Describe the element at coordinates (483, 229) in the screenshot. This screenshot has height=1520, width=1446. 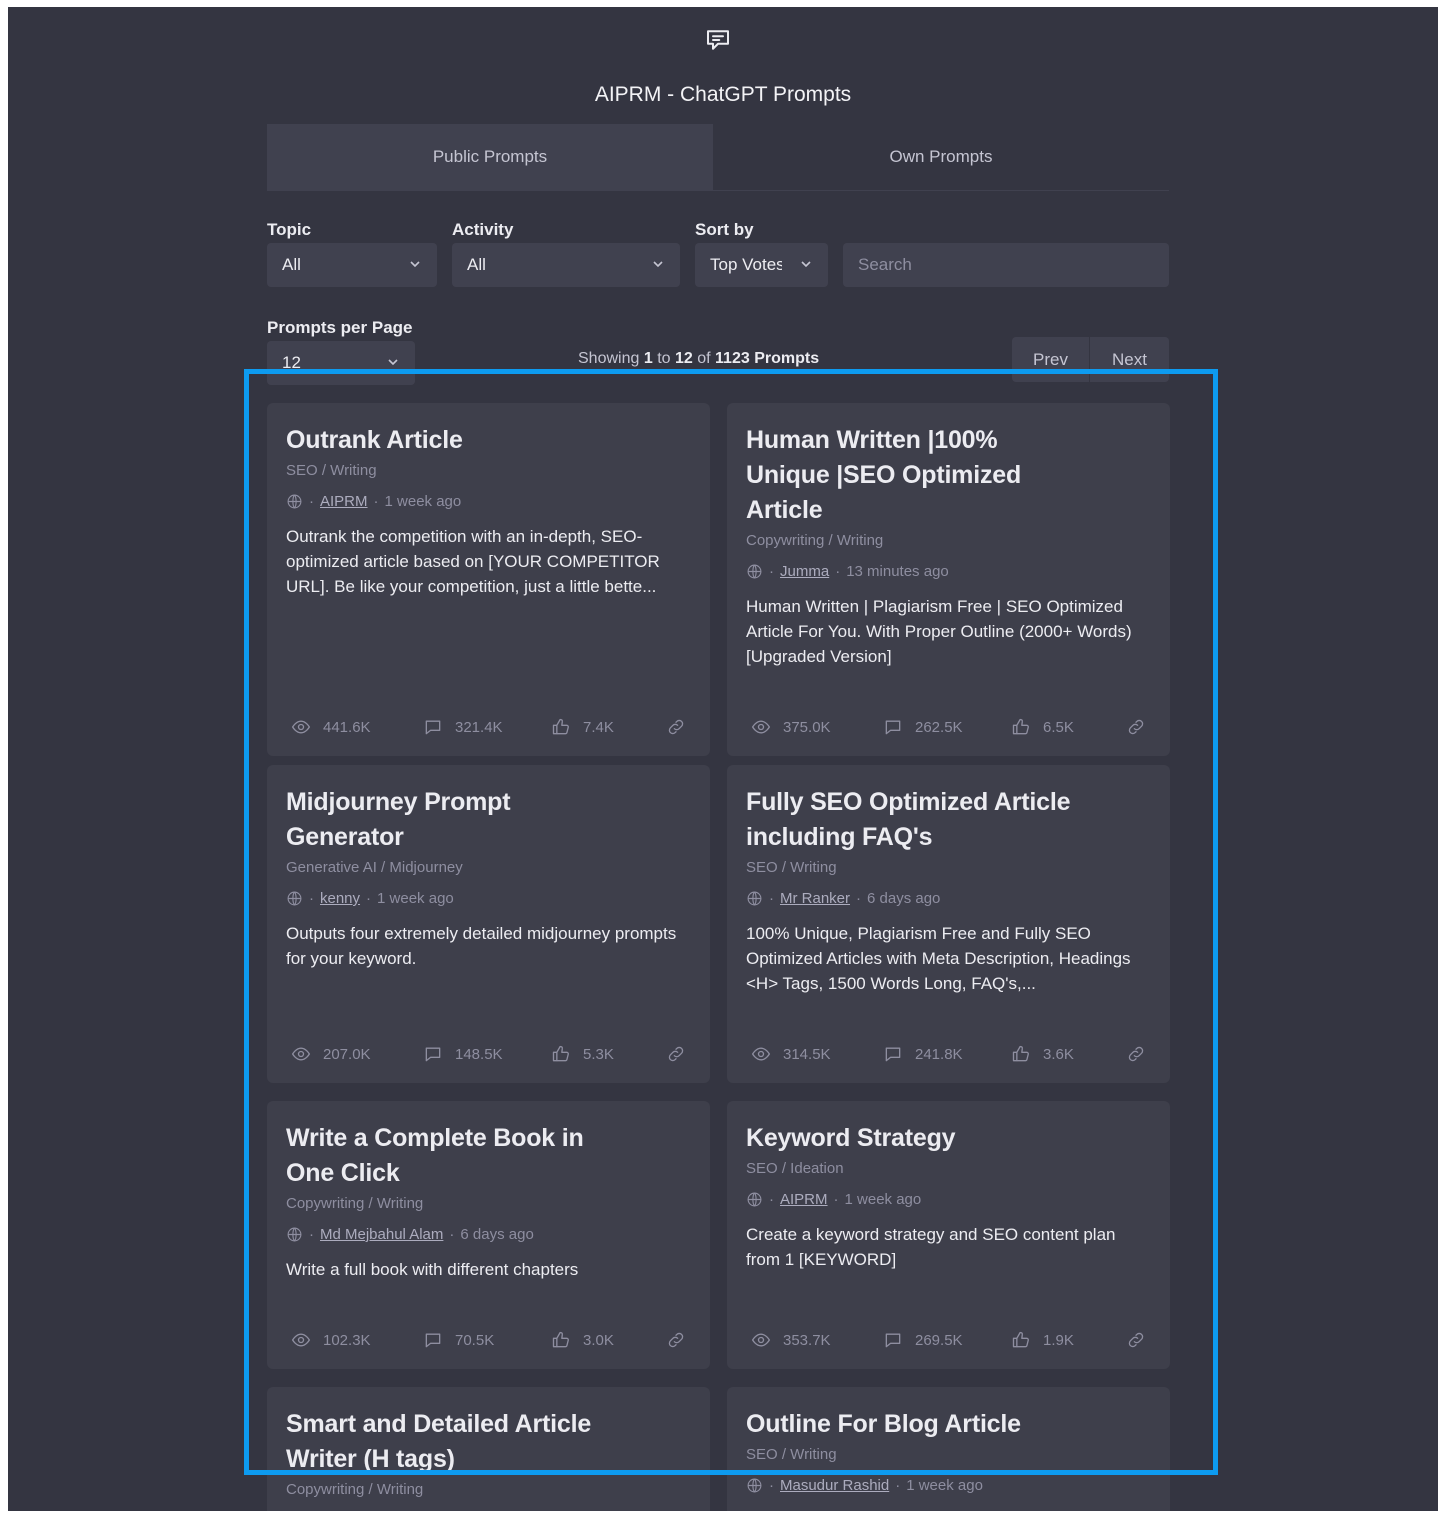
I see `activity-label: Activity` at that location.